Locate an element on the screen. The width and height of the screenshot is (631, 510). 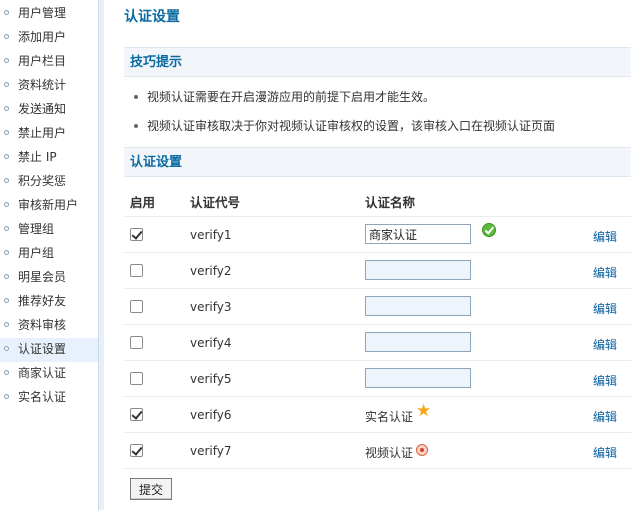
sidebar-item-verify-settings: 认证设置 is located at coordinates (49, 350).